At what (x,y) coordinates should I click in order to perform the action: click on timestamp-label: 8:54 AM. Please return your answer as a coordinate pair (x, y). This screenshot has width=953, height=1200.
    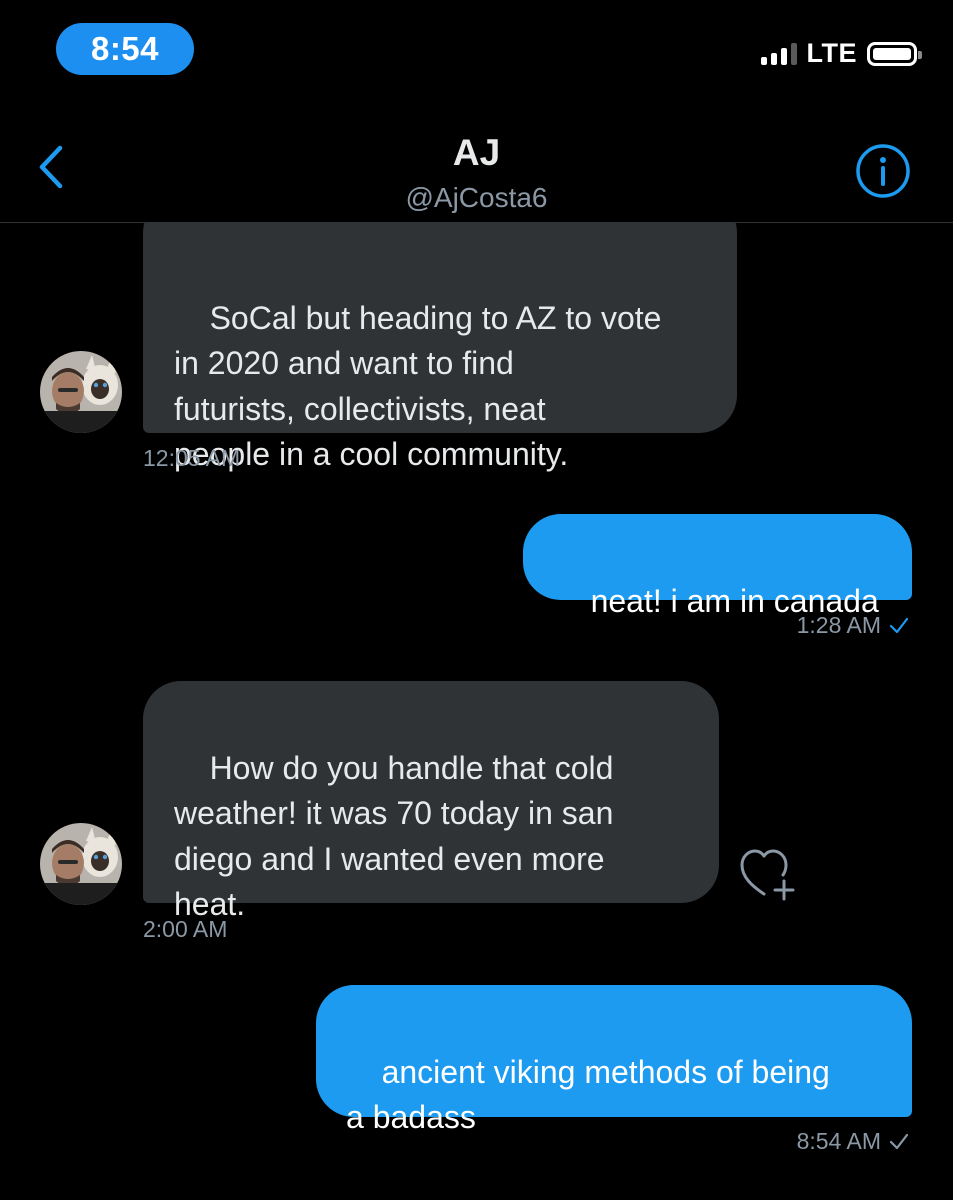
    Looking at the image, I should click on (838, 1141).